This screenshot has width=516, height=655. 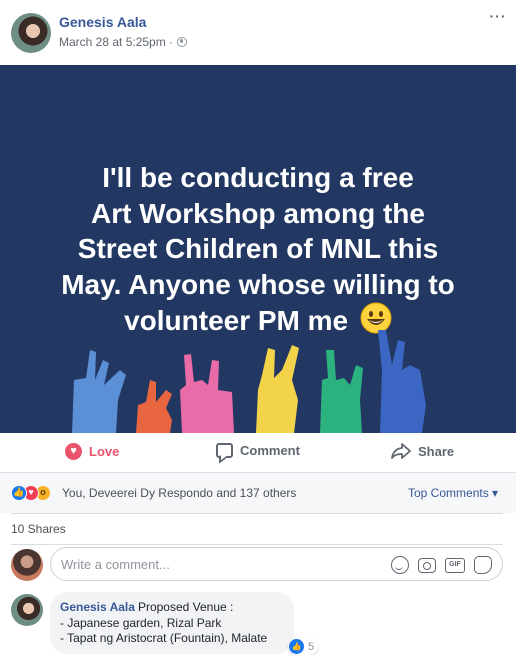 I want to click on commenter-avatar, so click(x=27, y=610).